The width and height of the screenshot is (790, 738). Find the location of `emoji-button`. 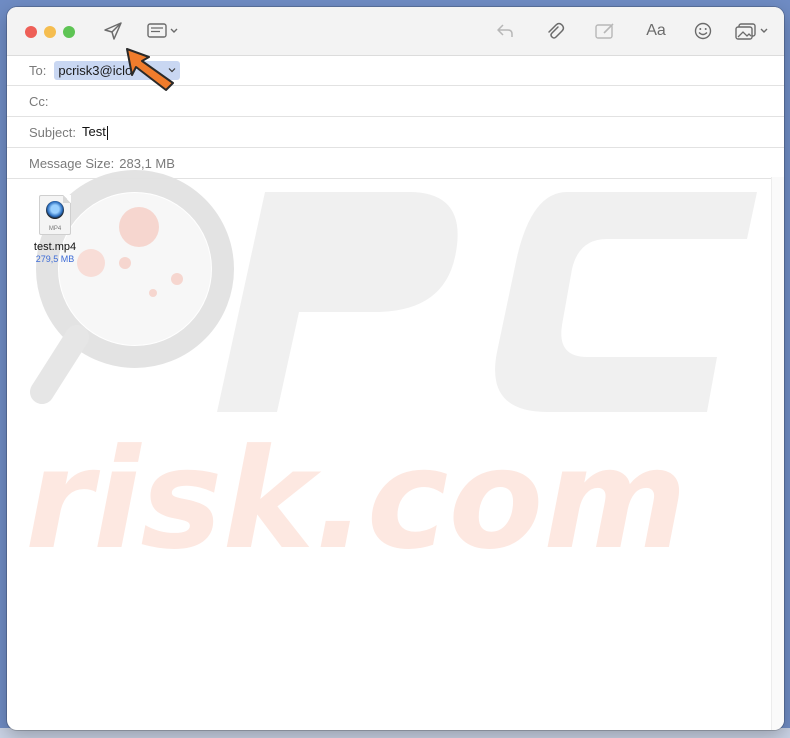

emoji-button is located at coordinates (703, 31).